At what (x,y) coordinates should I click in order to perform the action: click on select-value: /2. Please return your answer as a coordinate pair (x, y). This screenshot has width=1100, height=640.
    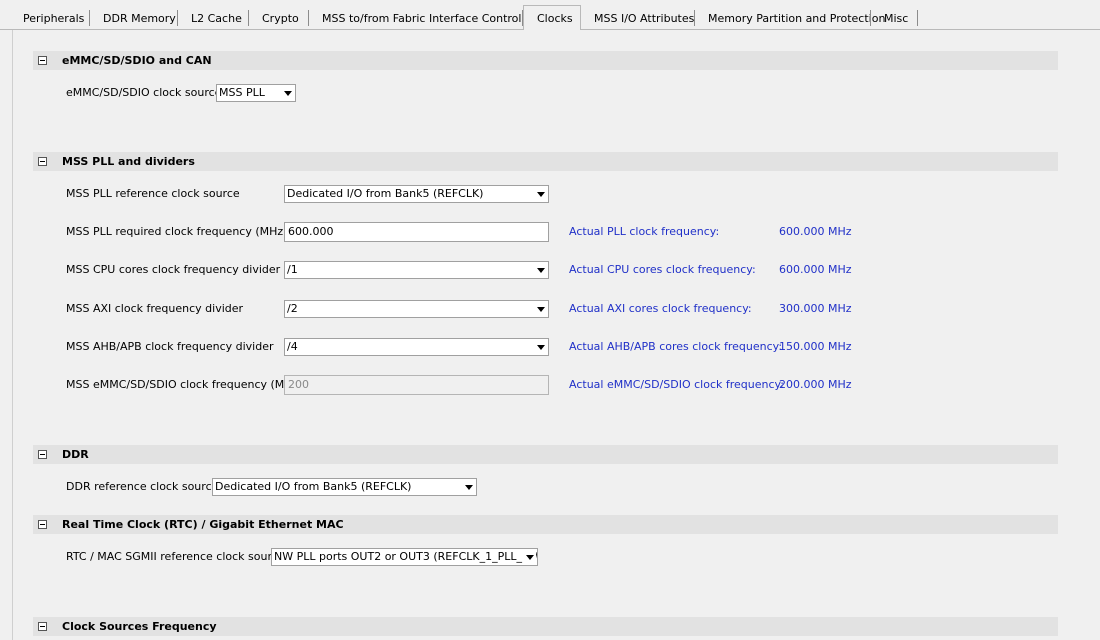
    Looking at the image, I should click on (292, 308).